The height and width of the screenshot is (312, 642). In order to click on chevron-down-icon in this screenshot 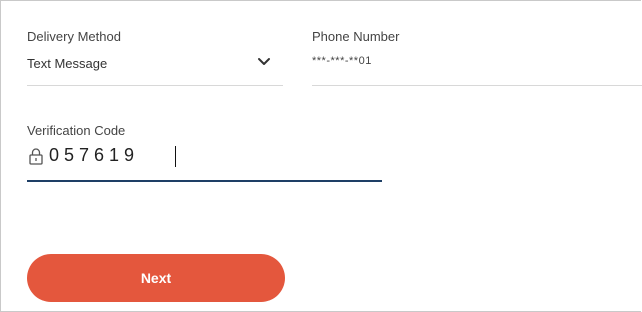, I will do `click(264, 62)`.